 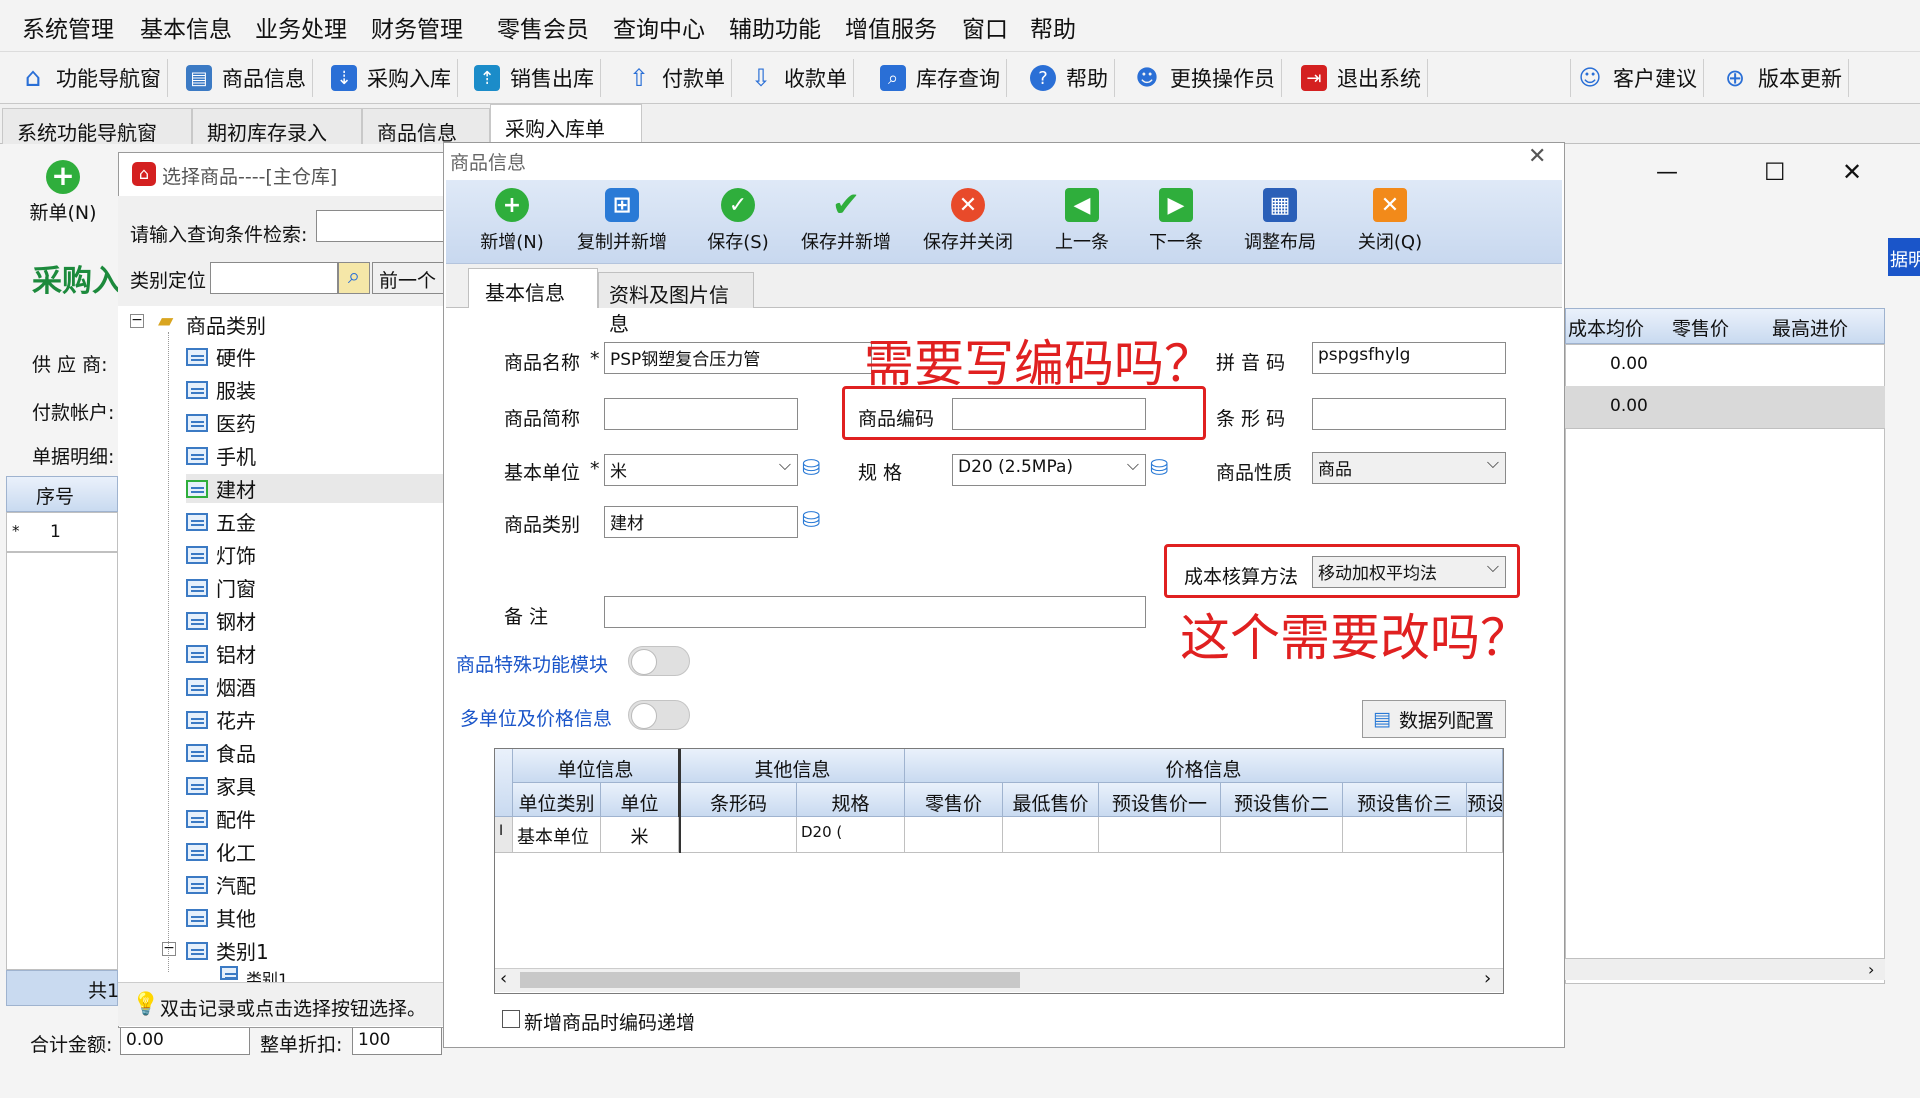 What do you see at coordinates (533, 288) in the screenshot?
I see `tab-basic: 基本信息` at bounding box center [533, 288].